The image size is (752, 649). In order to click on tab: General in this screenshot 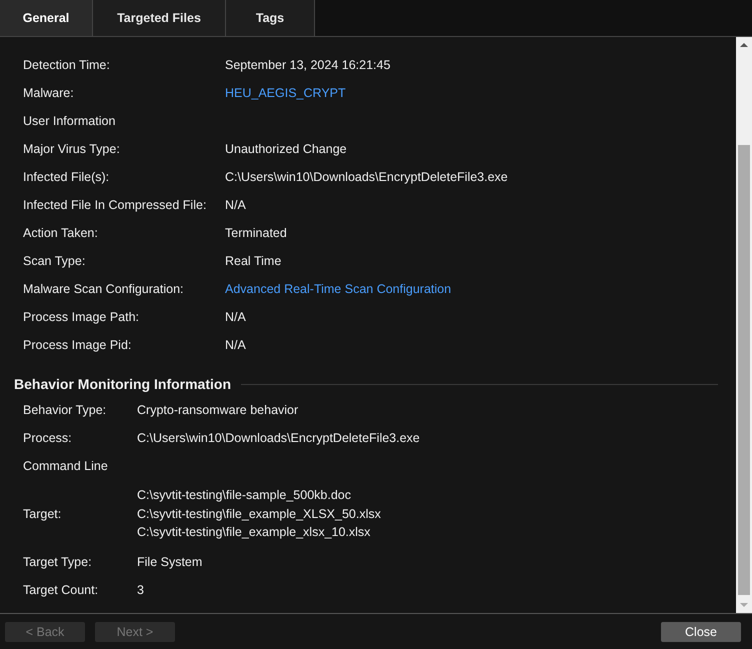, I will do `click(46, 18)`.